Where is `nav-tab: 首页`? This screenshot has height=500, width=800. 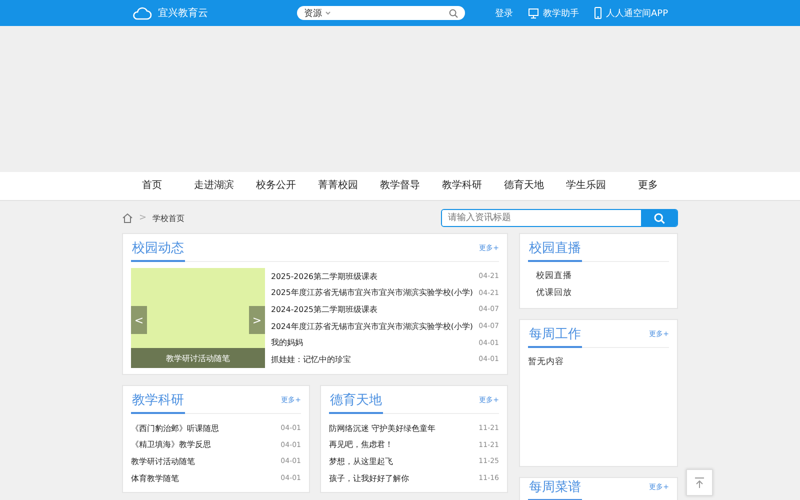
nav-tab: 首页 is located at coordinates (152, 186).